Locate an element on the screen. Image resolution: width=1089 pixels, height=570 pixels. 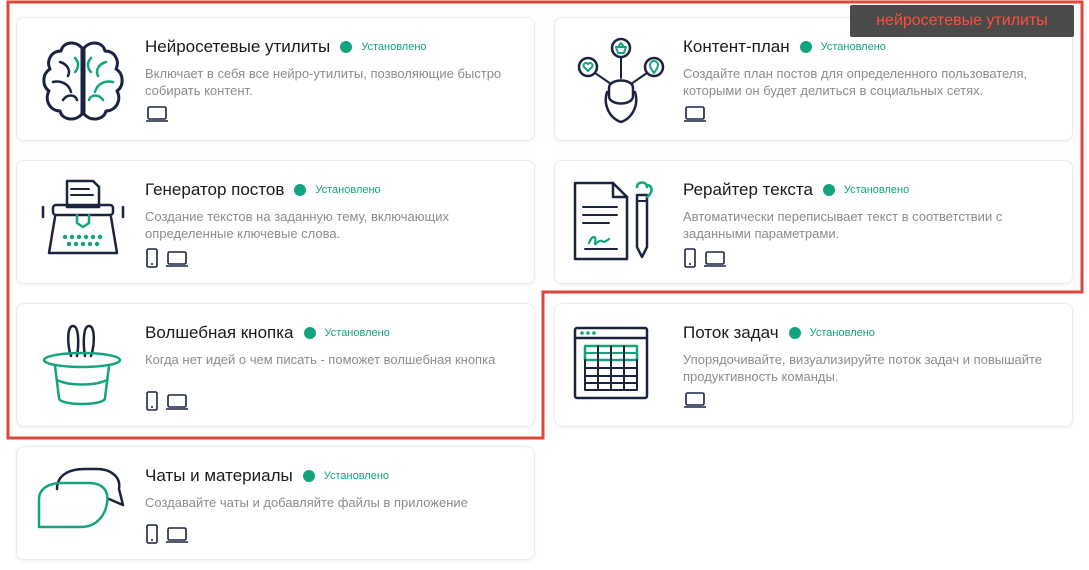
influencer-icon is located at coordinates (621, 82).